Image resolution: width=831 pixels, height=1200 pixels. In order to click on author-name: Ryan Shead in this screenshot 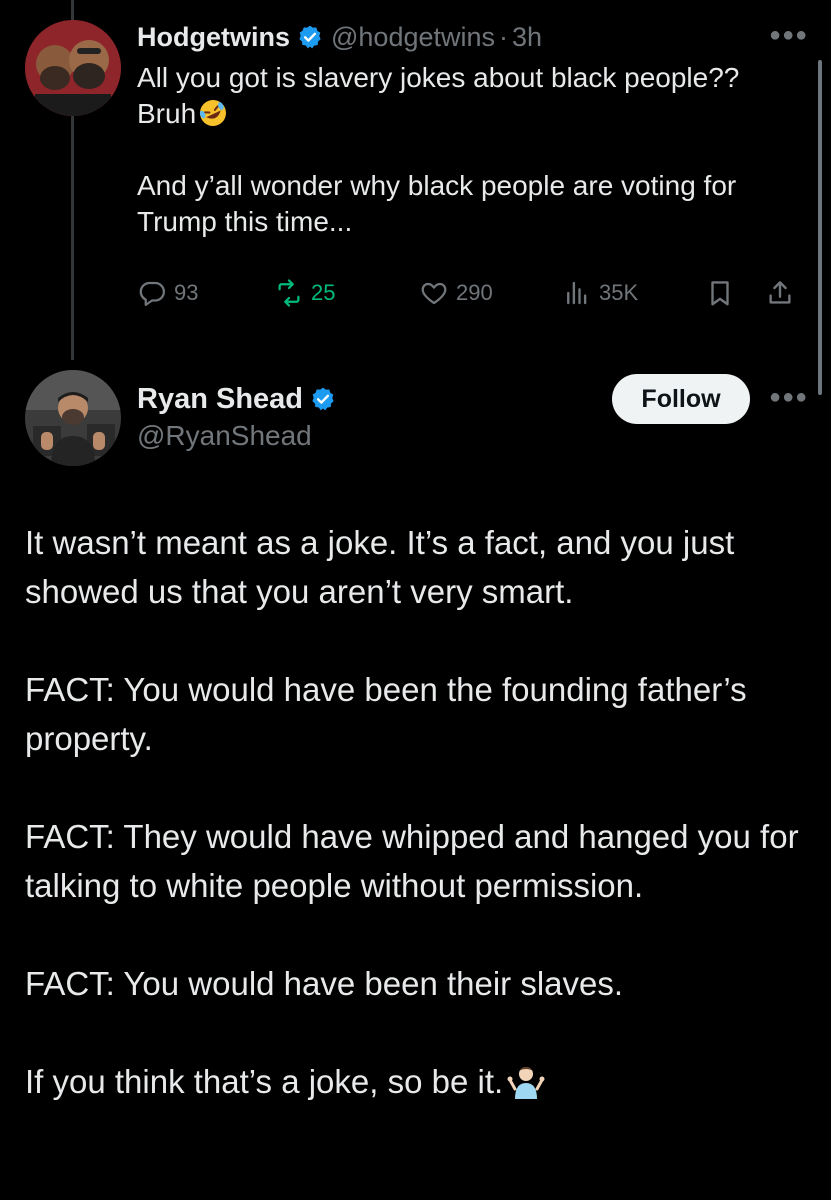, I will do `click(220, 399)`.